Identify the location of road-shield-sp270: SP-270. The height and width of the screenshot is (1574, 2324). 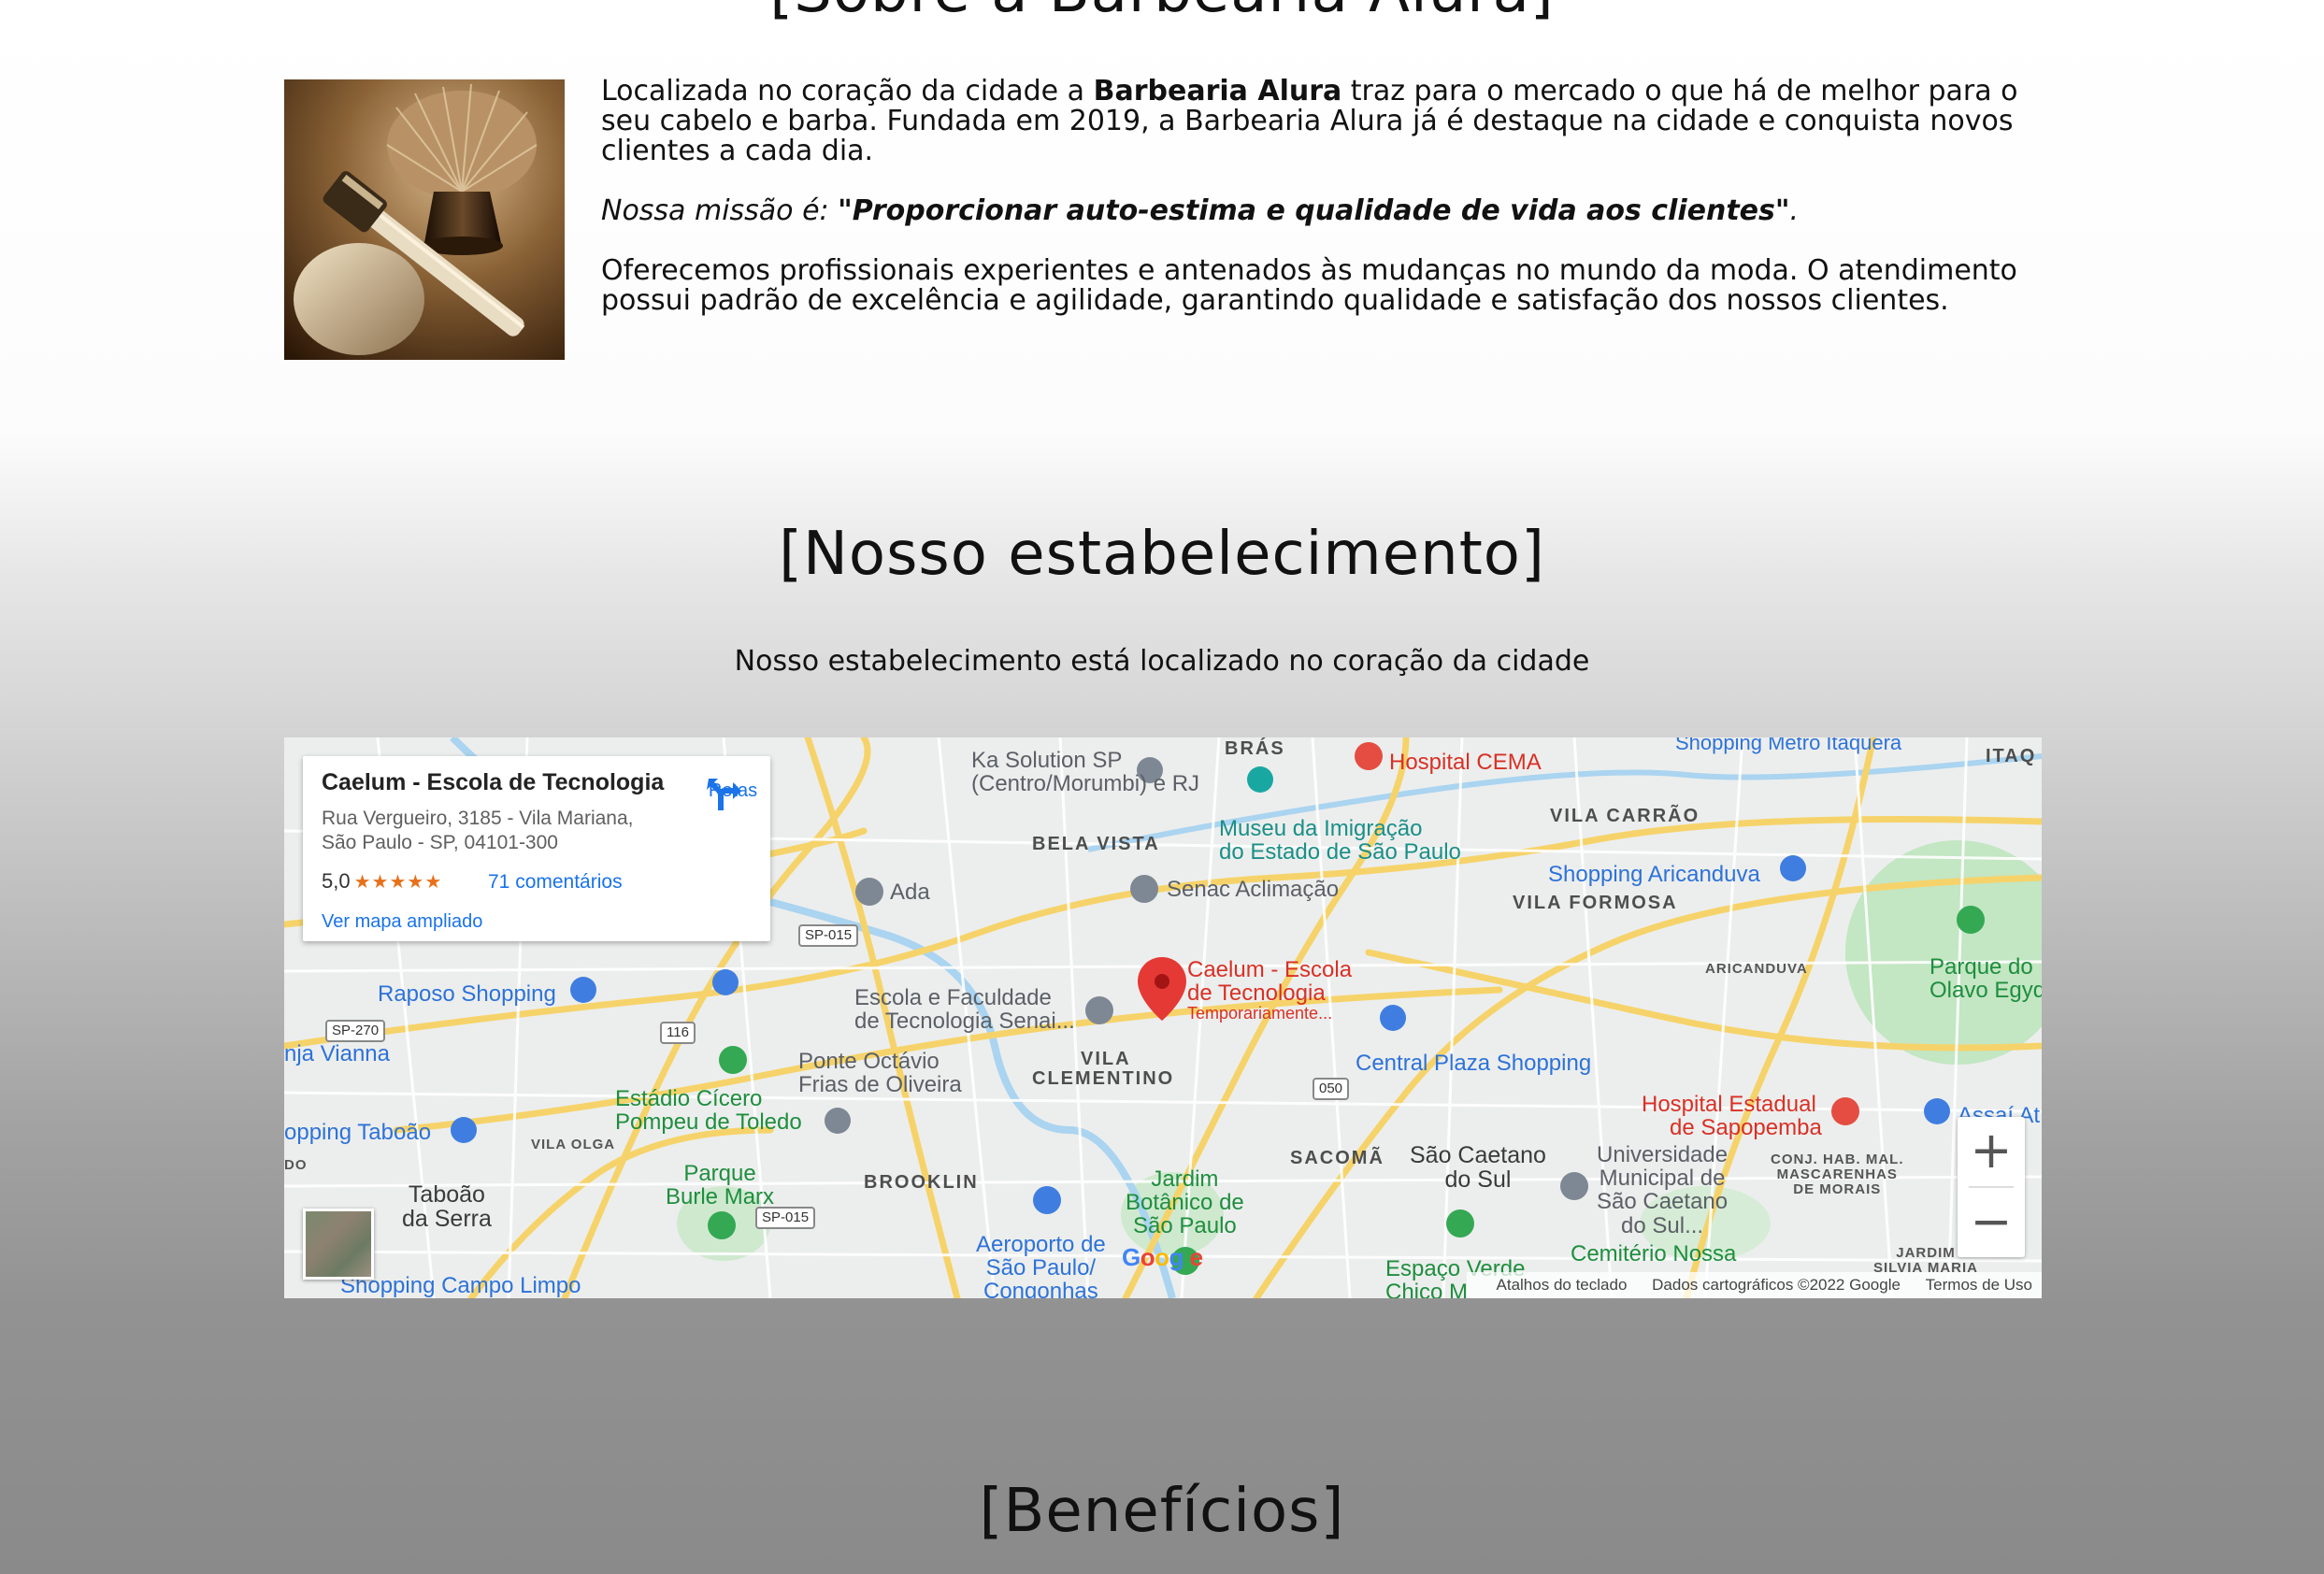
(356, 1031).